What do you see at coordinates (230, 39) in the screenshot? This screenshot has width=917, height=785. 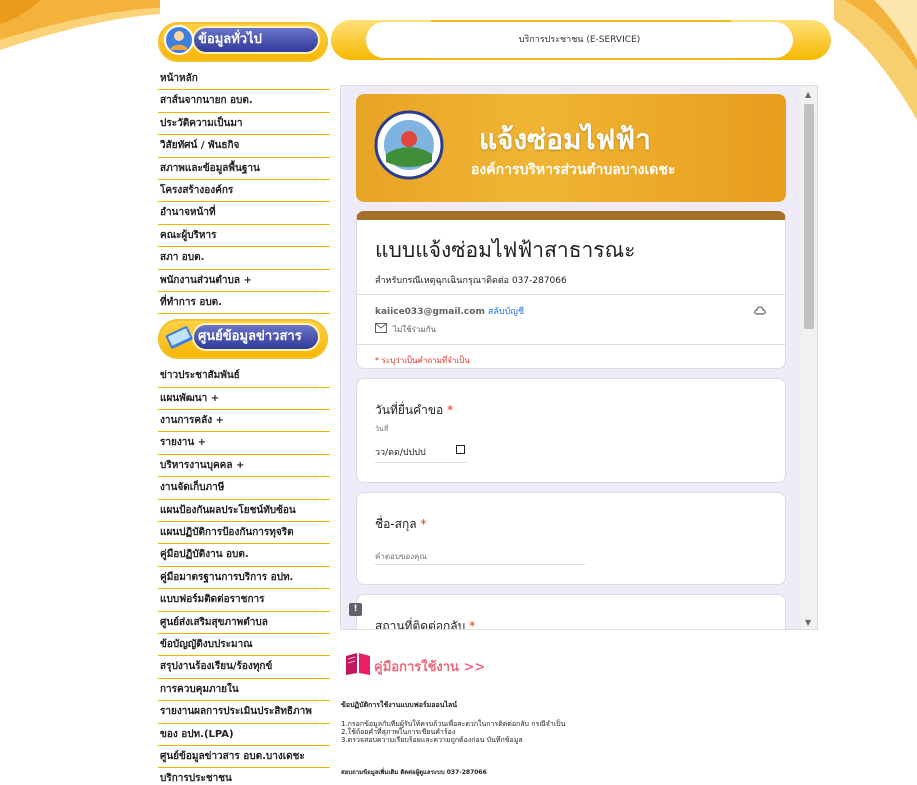 I see `section-title-general: ข้อมูลทั่วไป` at bounding box center [230, 39].